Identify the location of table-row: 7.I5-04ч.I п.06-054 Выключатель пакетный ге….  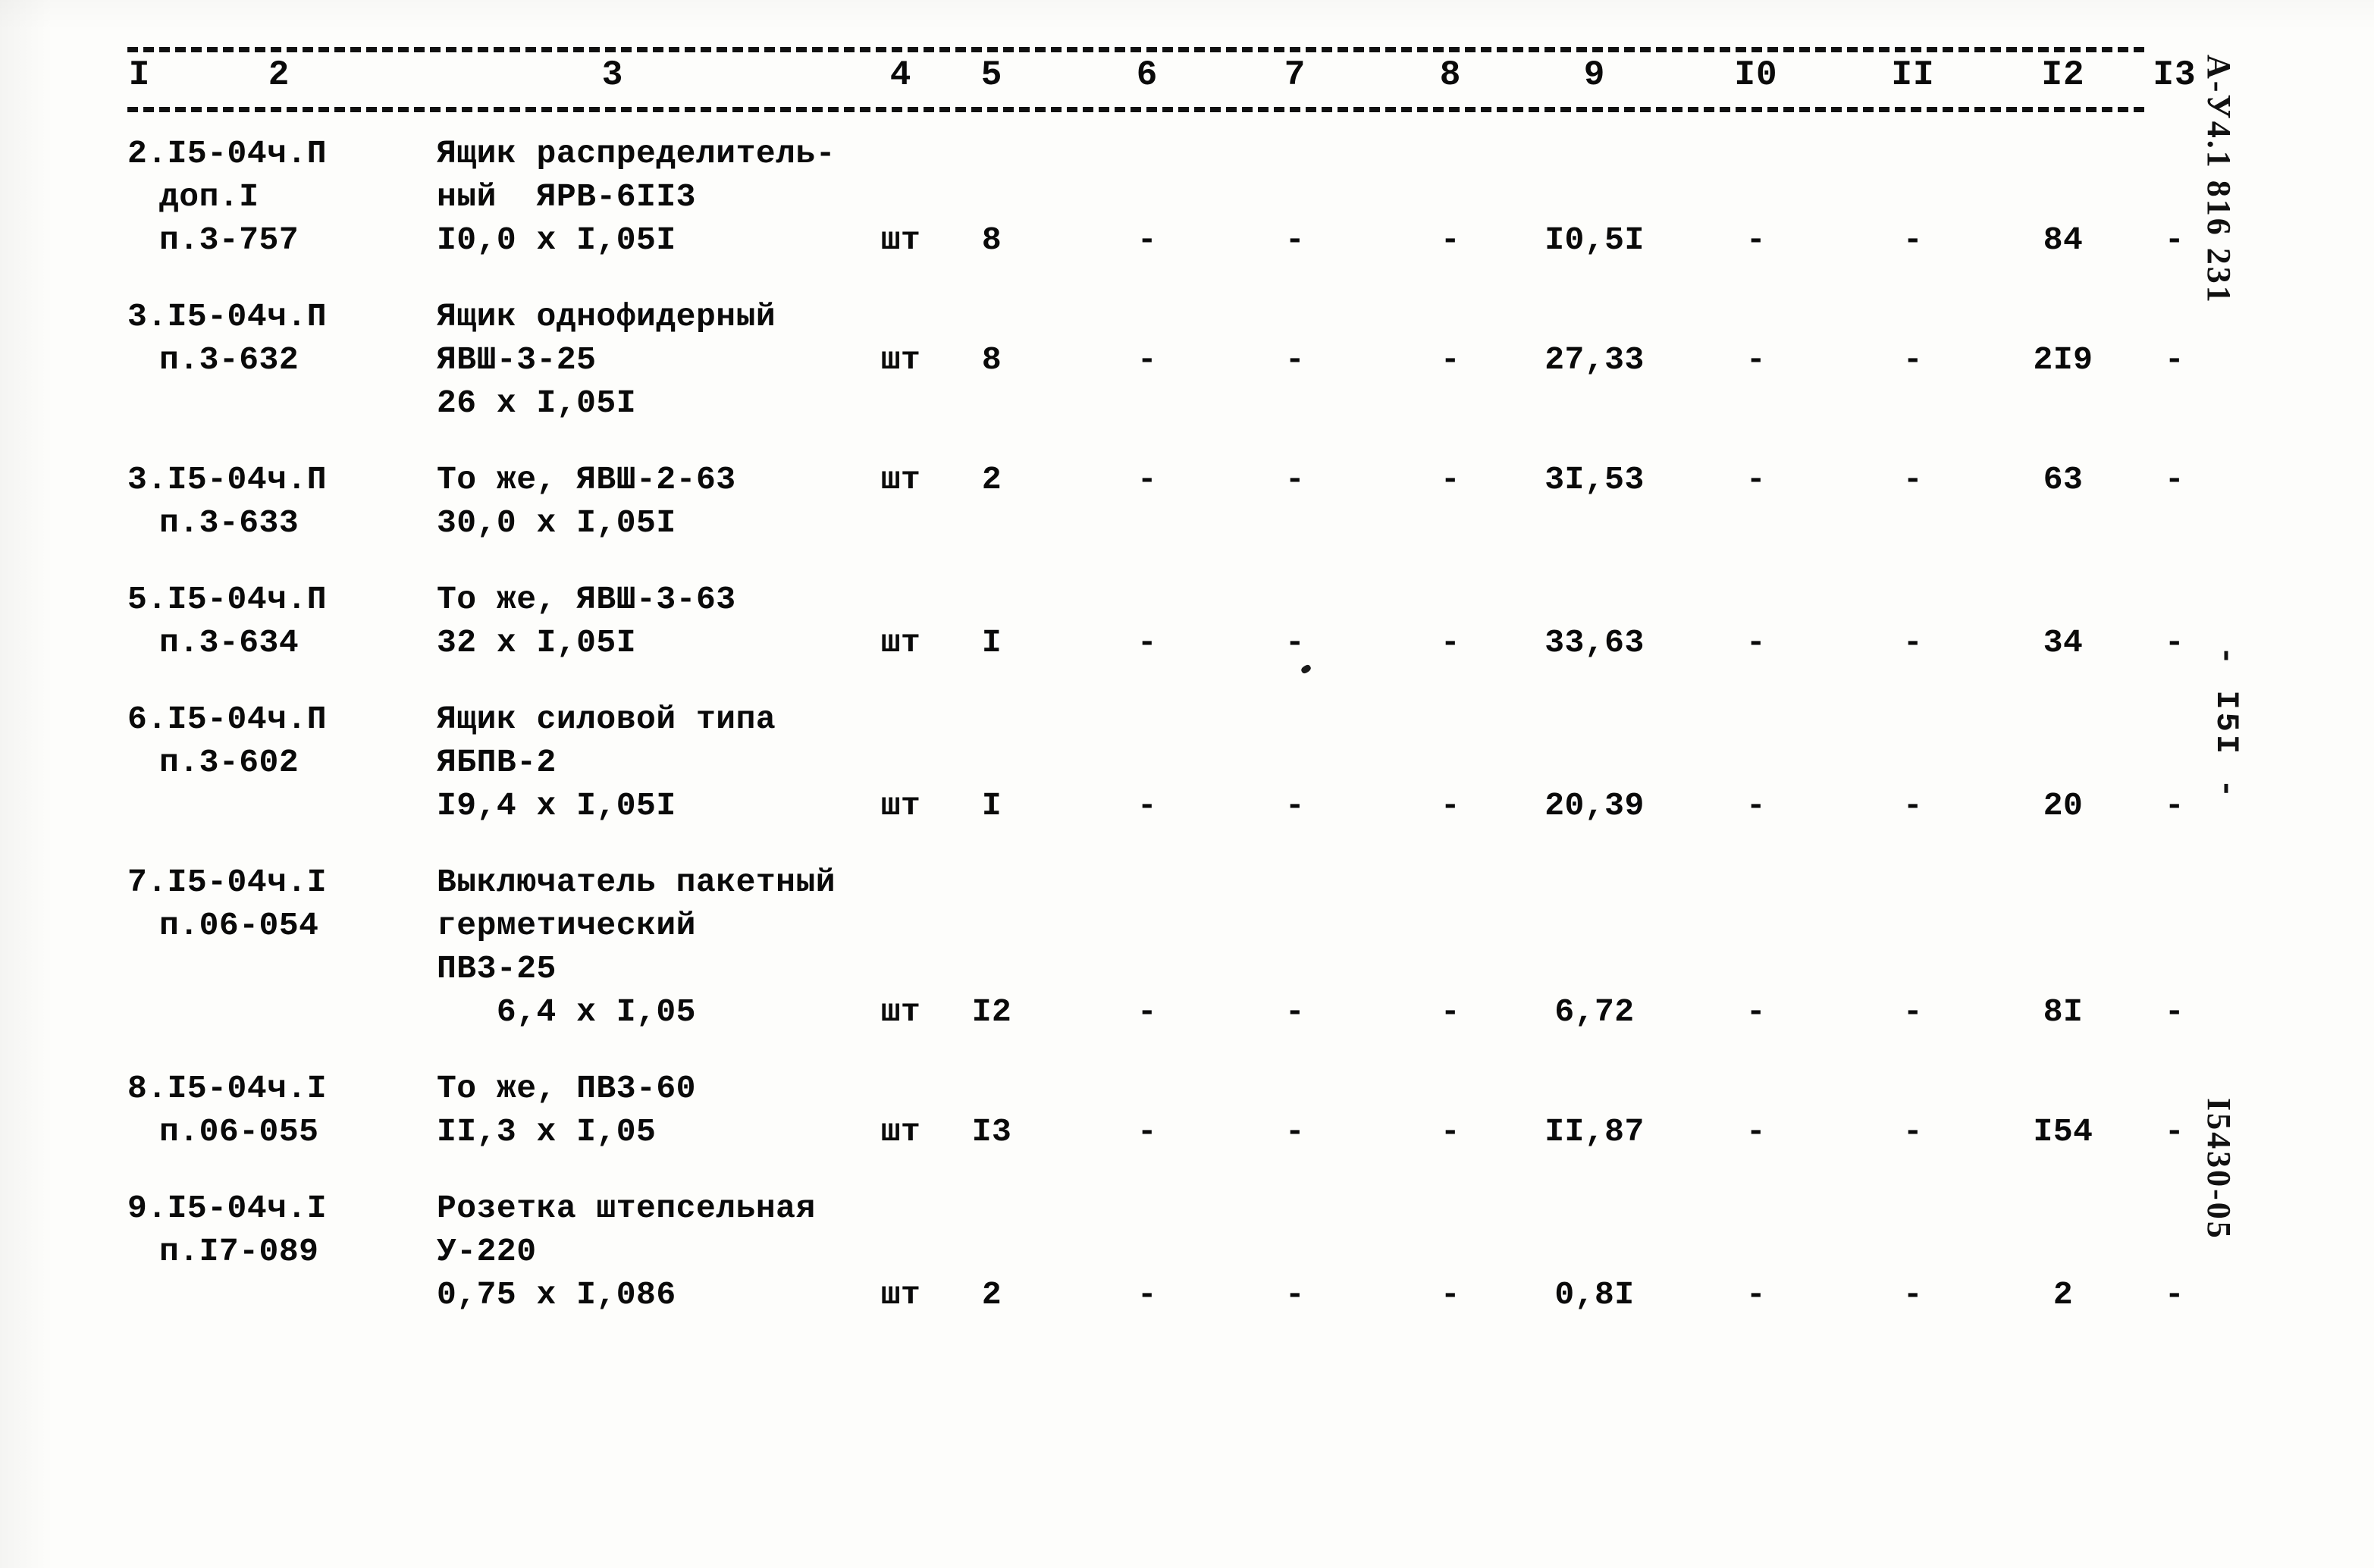
(1155, 947).